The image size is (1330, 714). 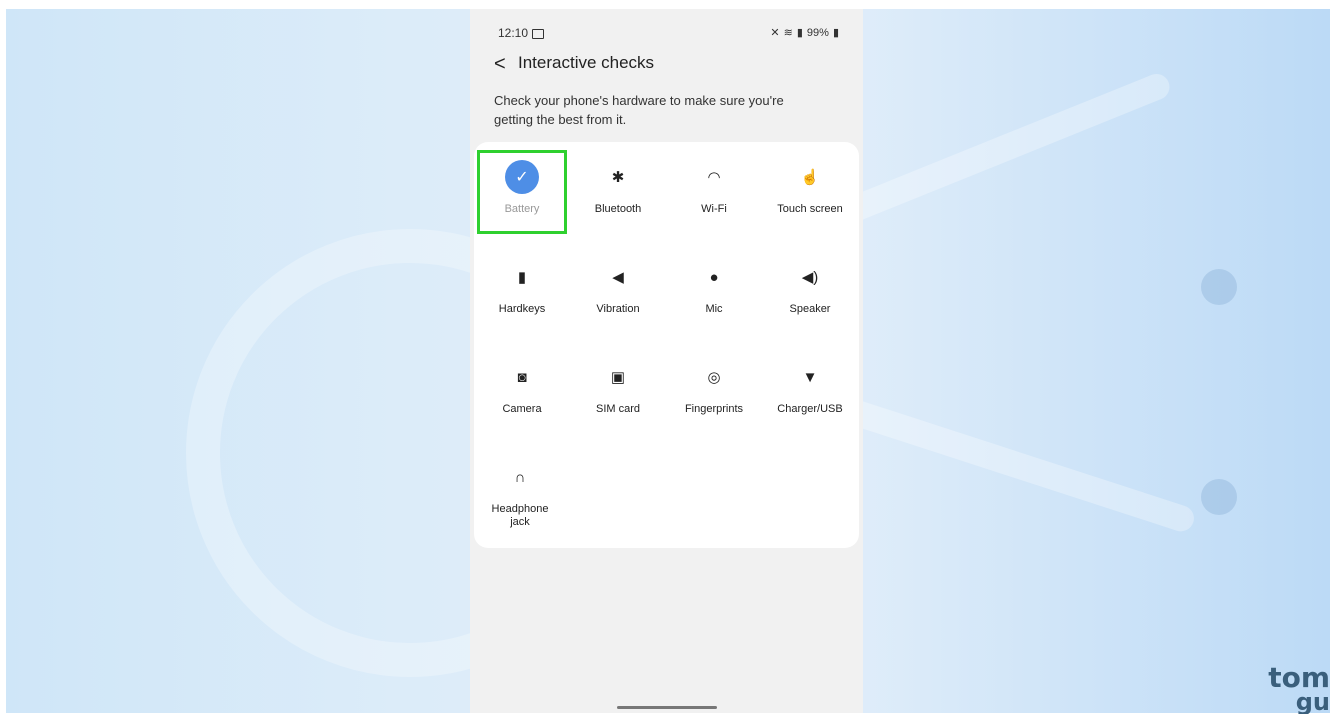 I want to click on sim-card-icon: ▣, so click(x=618, y=377).